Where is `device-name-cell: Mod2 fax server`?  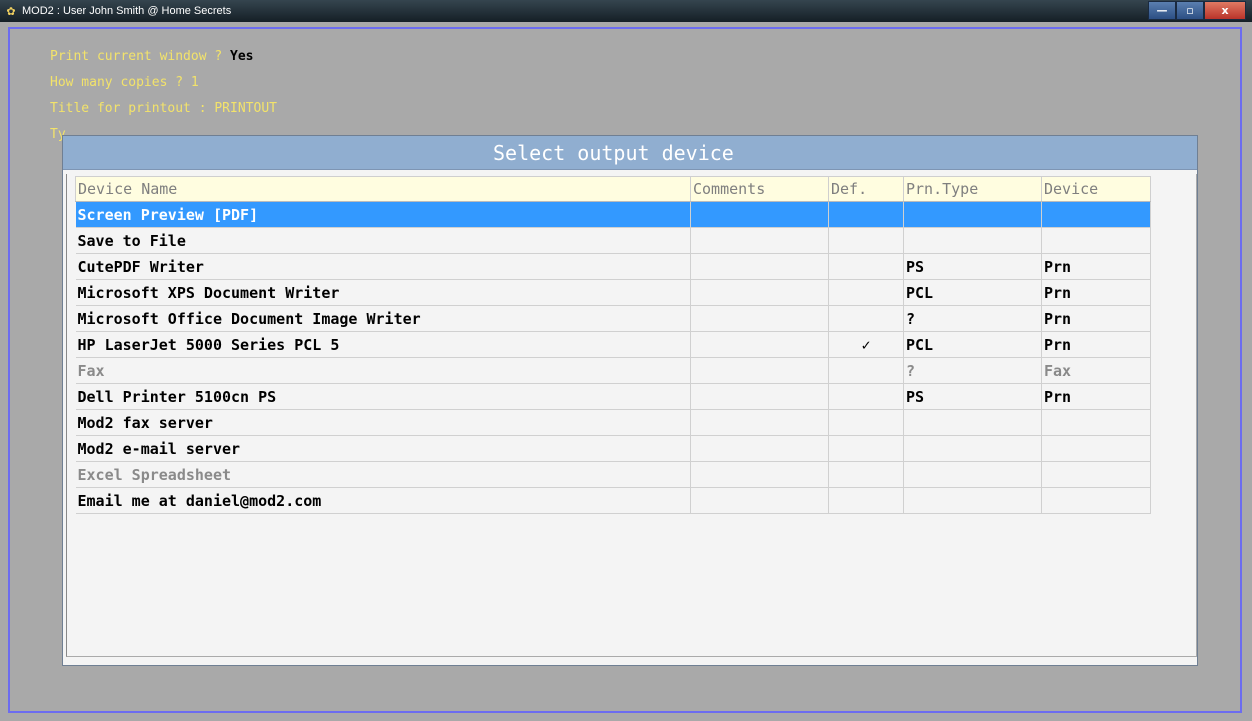 device-name-cell: Mod2 fax server is located at coordinates (383, 422).